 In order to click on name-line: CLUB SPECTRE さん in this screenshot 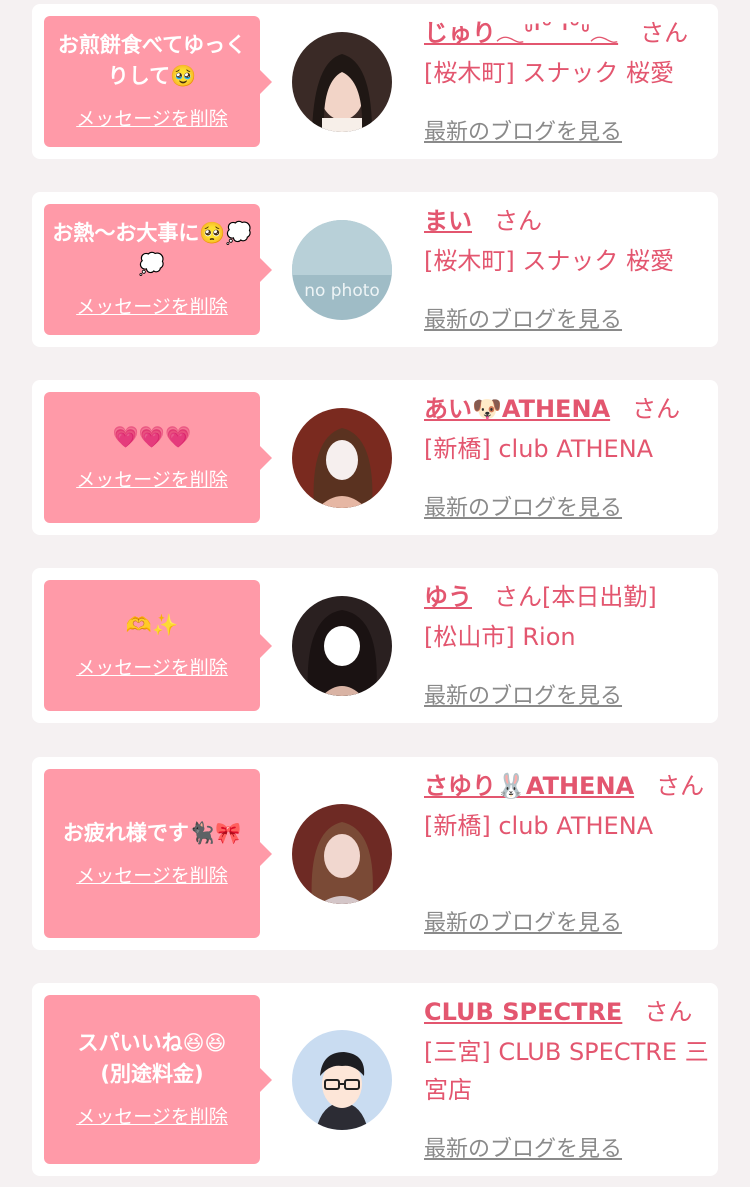, I will do `click(567, 1012)`.